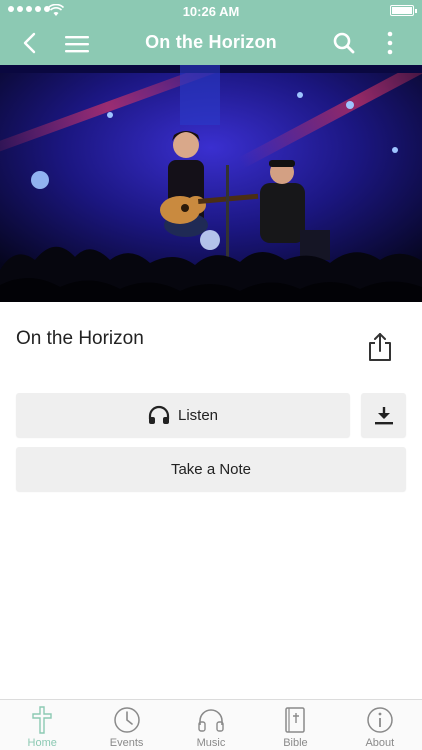 Image resolution: width=422 pixels, height=750 pixels. Describe the element at coordinates (80, 338) in the screenshot. I see `sermon-title: On the Horizon` at that location.